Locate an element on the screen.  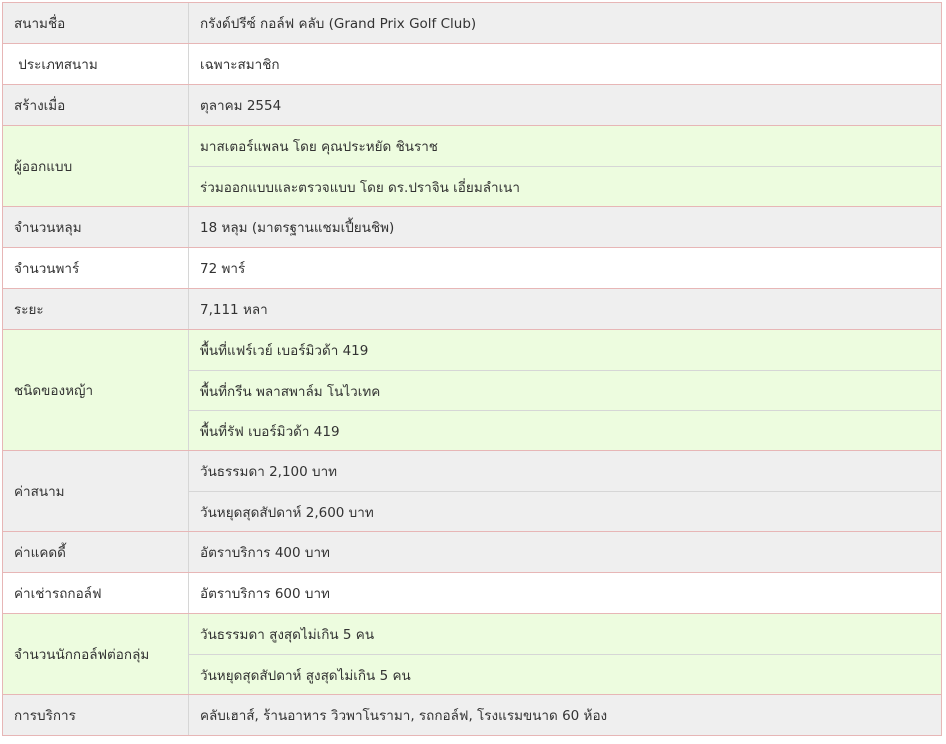
row-value: พื้นที่กรีน พลาสพาล์ม โนไวเทค is located at coordinates (565, 390).